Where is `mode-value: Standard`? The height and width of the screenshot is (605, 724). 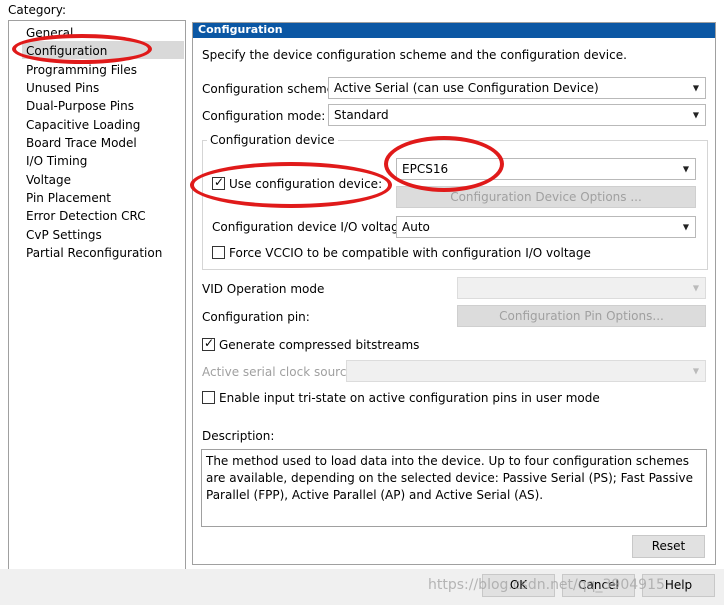 mode-value: Standard is located at coordinates (361, 115).